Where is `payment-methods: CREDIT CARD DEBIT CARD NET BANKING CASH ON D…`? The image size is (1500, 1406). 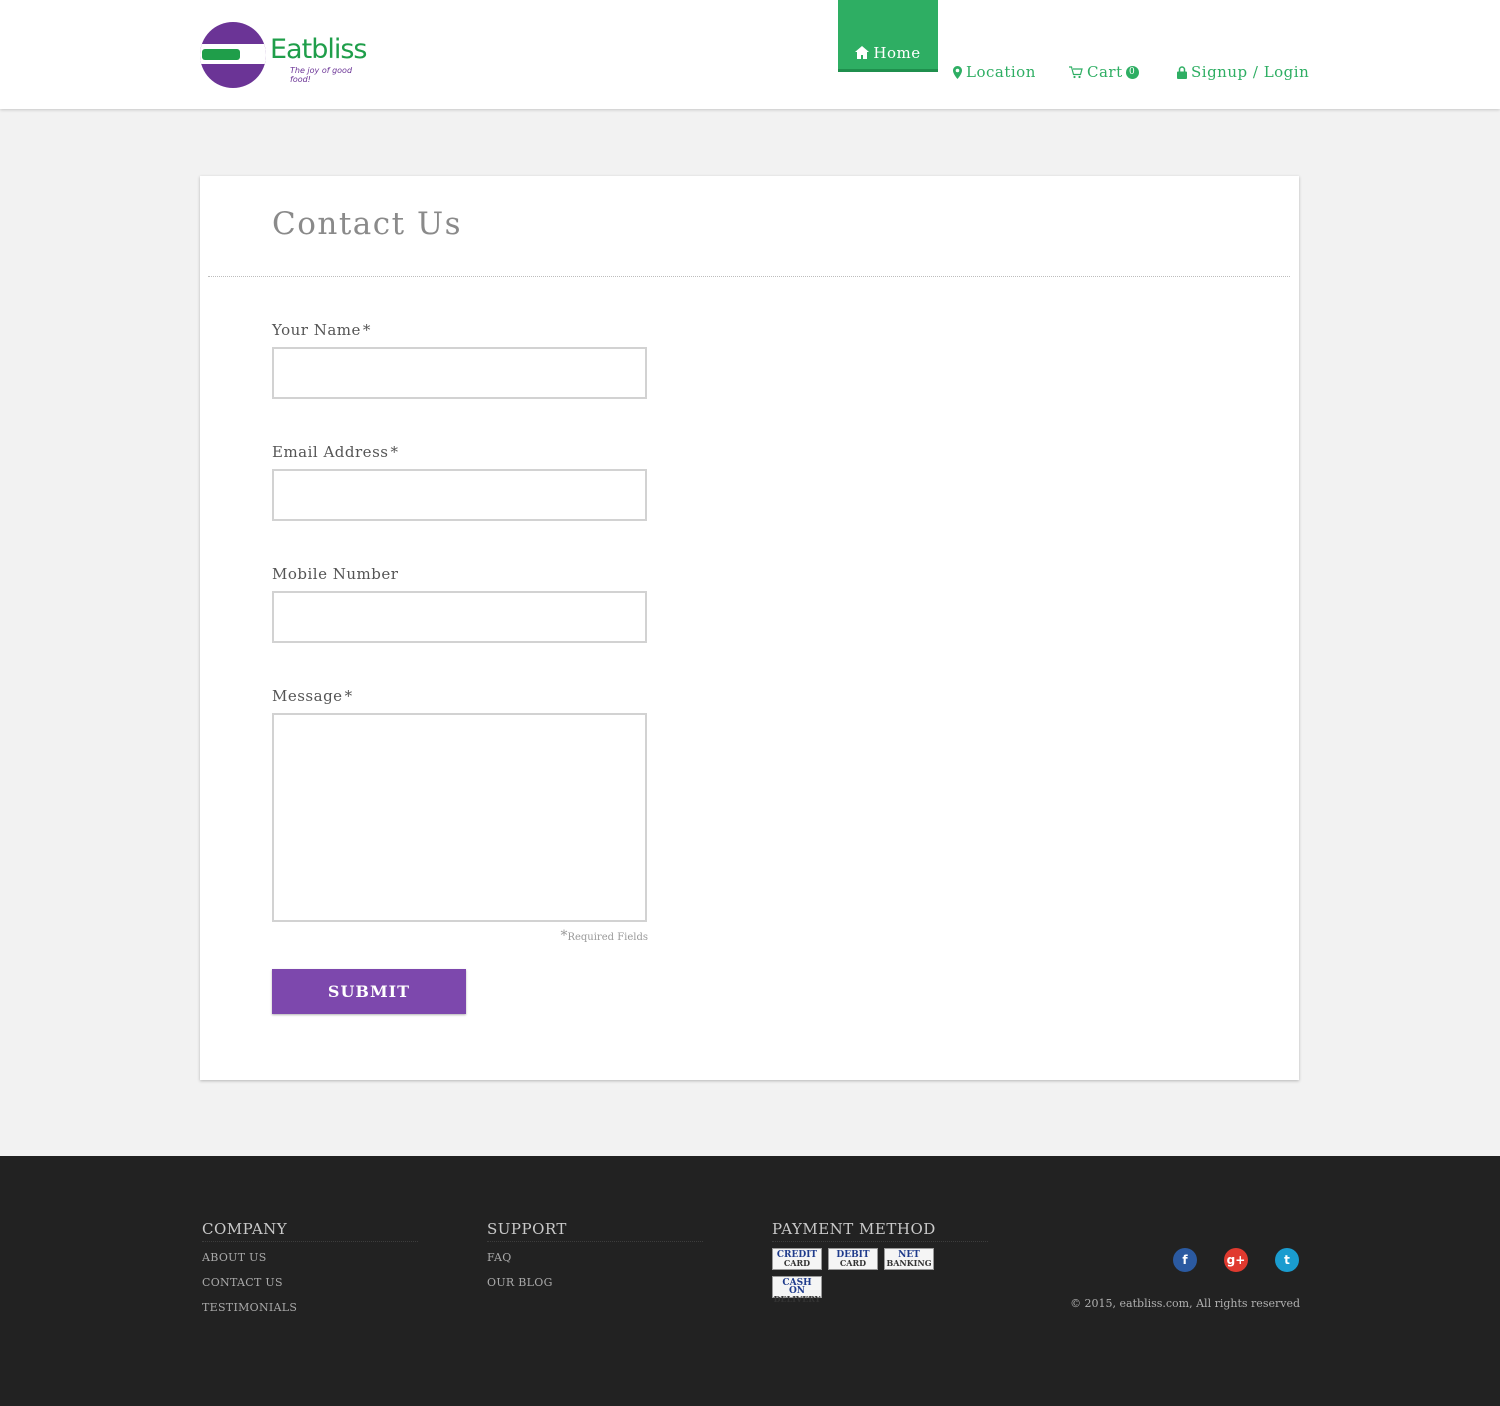
payment-methods: CREDIT CARD DEBIT CARD NET BANKING CASH ON D… is located at coordinates (862, 1275).